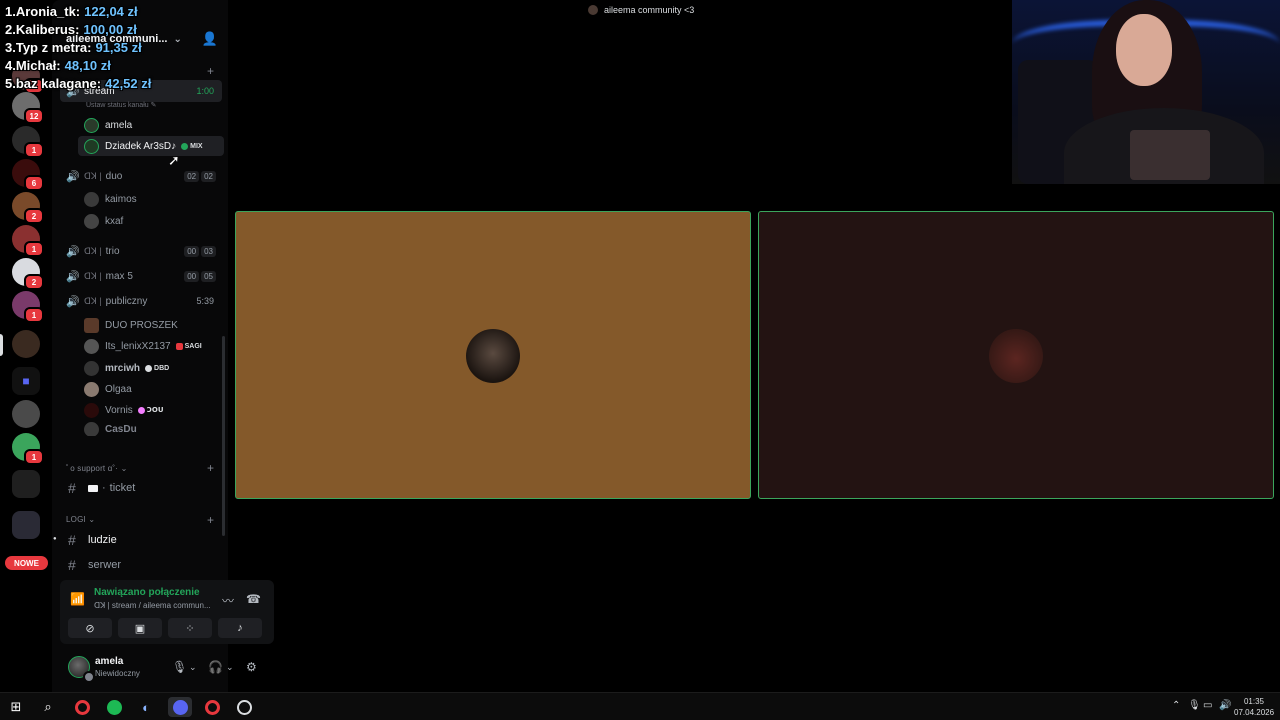 The height and width of the screenshot is (720, 1280). What do you see at coordinates (154, 199) in the screenshot?
I see `voice-member: kaimos` at bounding box center [154, 199].